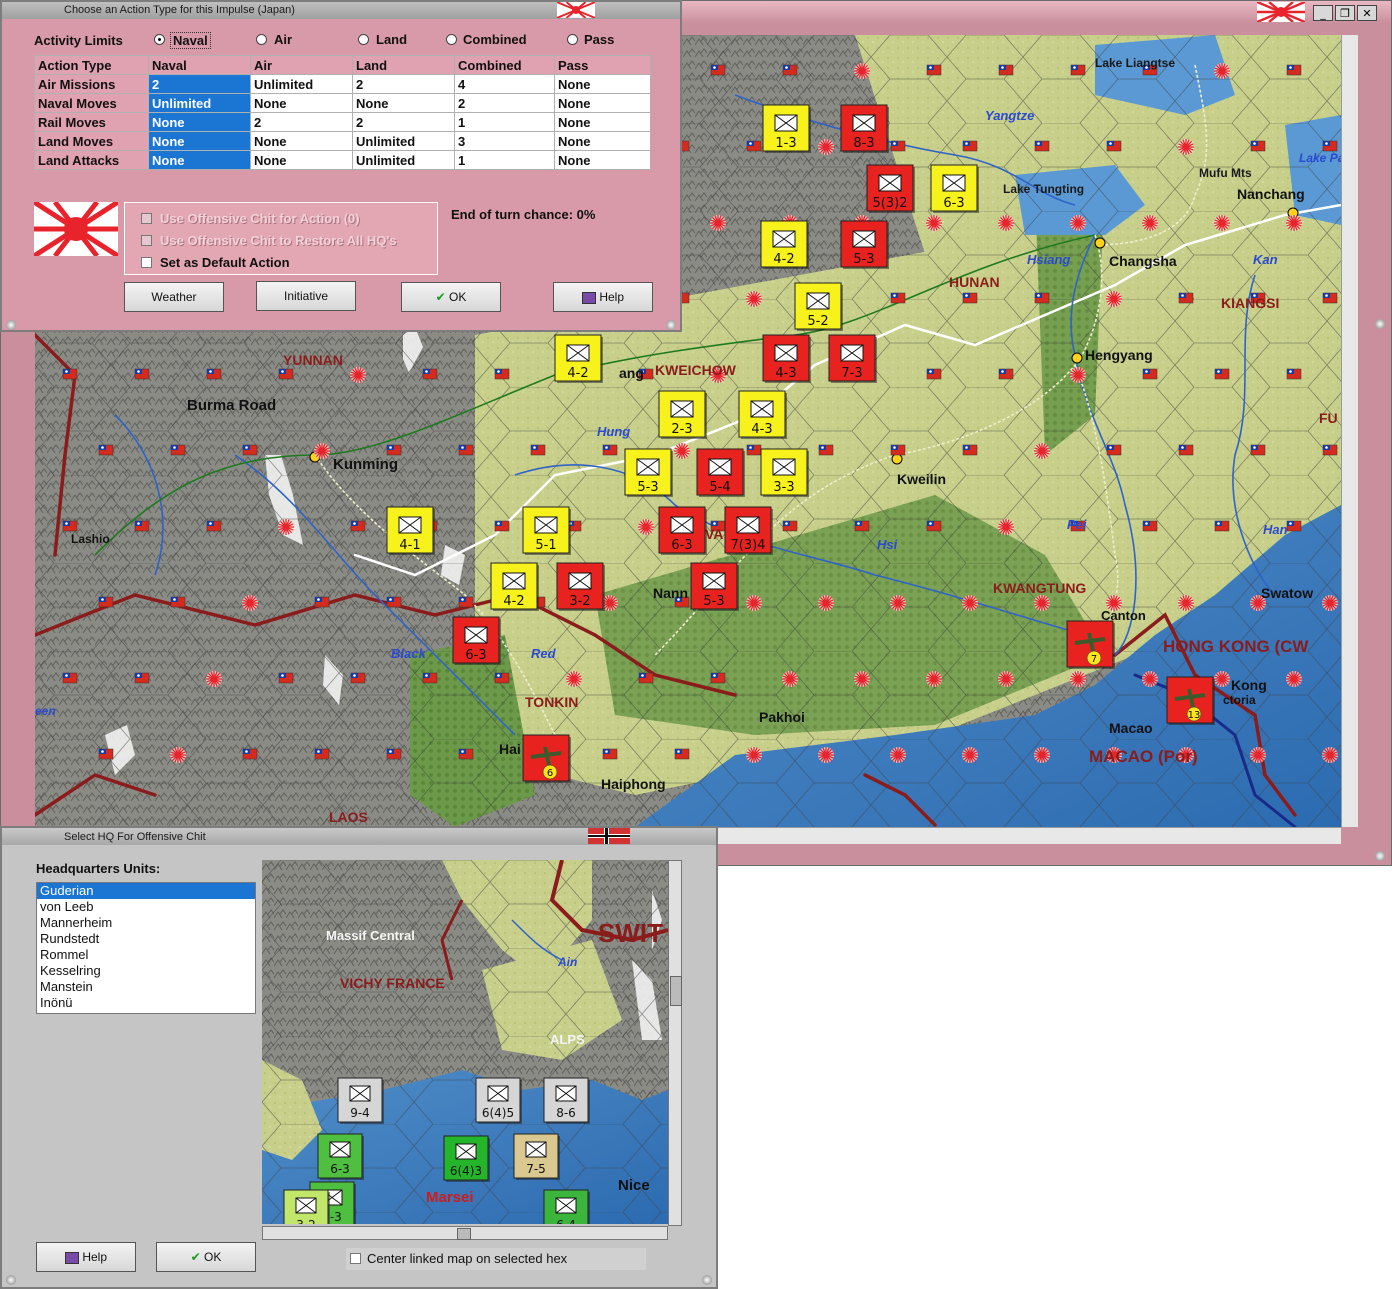 The width and height of the screenshot is (1392, 1289). I want to click on unit-counter: 8-3, so click(864, 128).